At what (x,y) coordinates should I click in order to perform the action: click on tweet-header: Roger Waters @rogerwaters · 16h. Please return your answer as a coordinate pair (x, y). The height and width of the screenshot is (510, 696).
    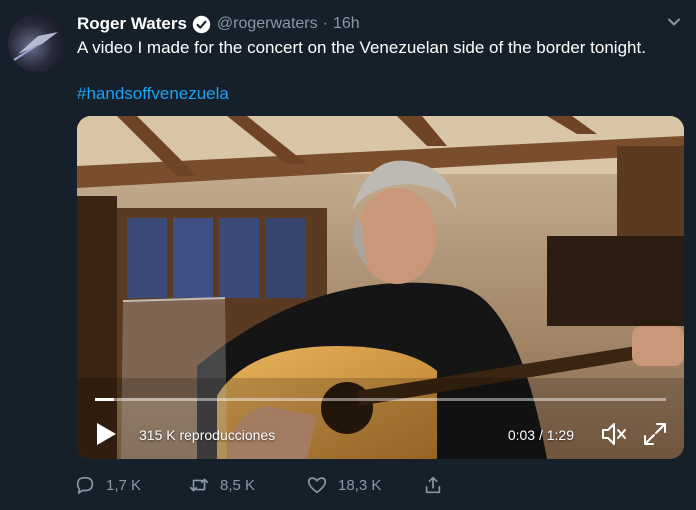
    Looking at the image, I should click on (218, 24).